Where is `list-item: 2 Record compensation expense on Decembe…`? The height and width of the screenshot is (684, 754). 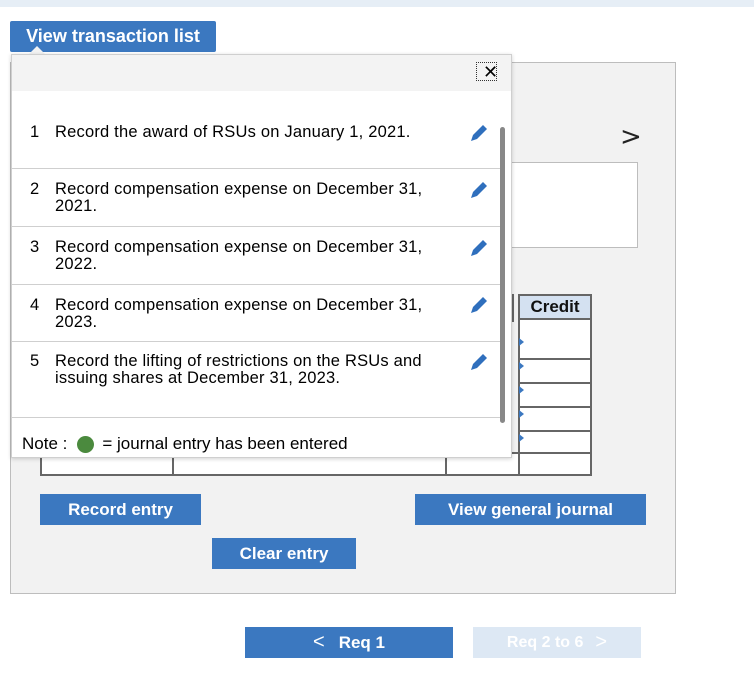 list-item: 2 Record compensation expense on Decembe… is located at coordinates (256, 198).